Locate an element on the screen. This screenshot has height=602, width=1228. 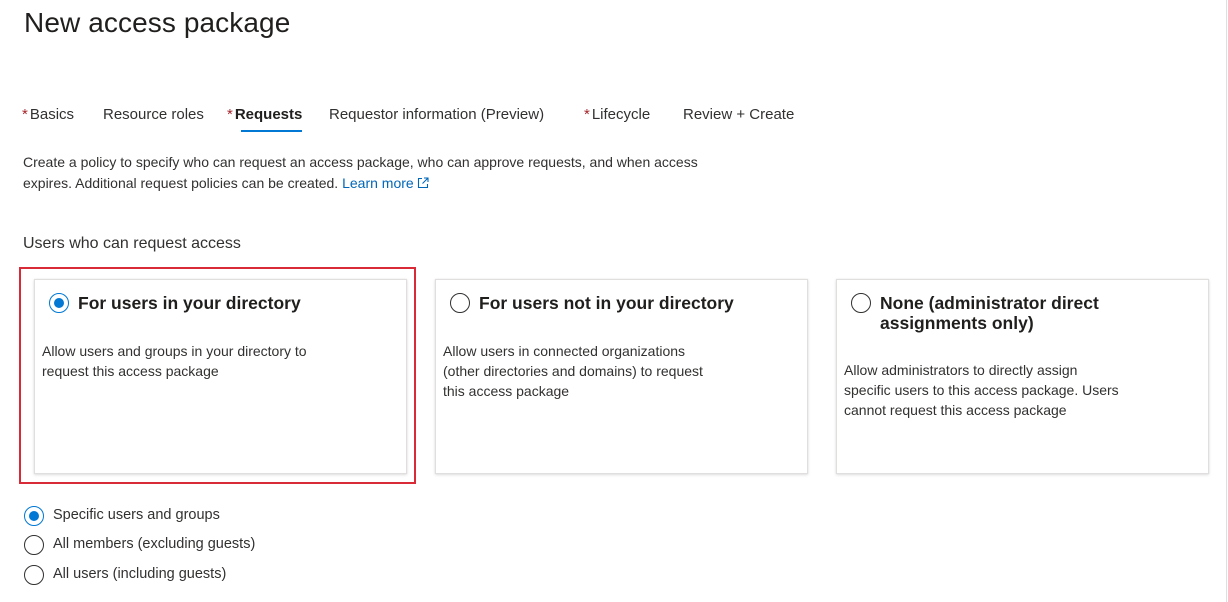
learn-more-link: Learn more is located at coordinates (385, 183).